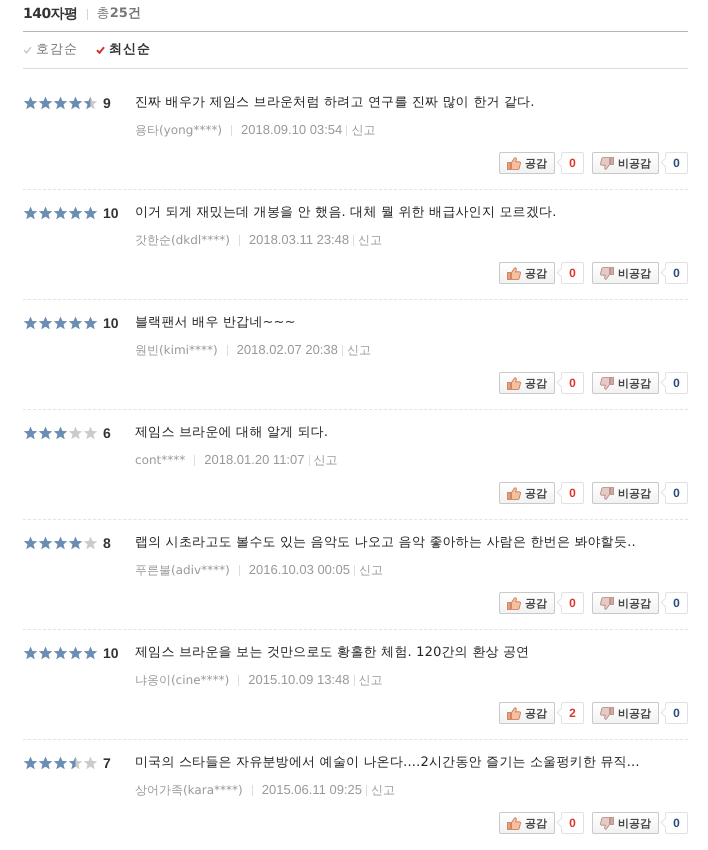  Describe the element at coordinates (50, 14) in the screenshot. I see `section-title: 140자평` at that location.